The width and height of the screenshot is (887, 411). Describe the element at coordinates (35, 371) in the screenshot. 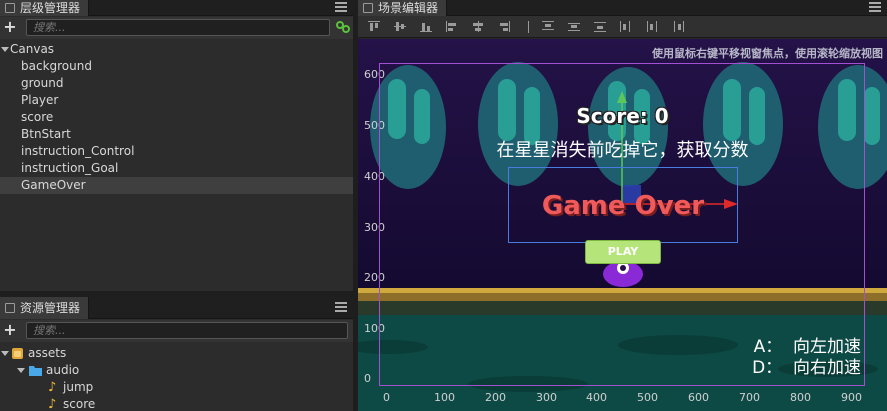

I see `folder-icon` at that location.